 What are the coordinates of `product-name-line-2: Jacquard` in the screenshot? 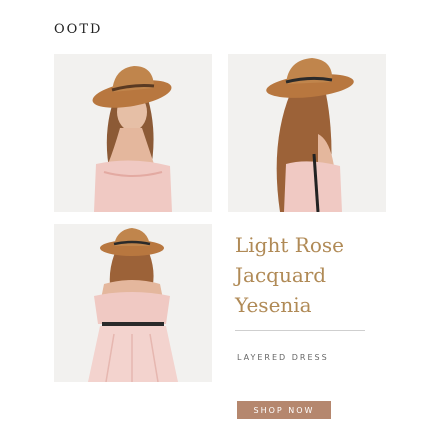 It's located at (281, 275).